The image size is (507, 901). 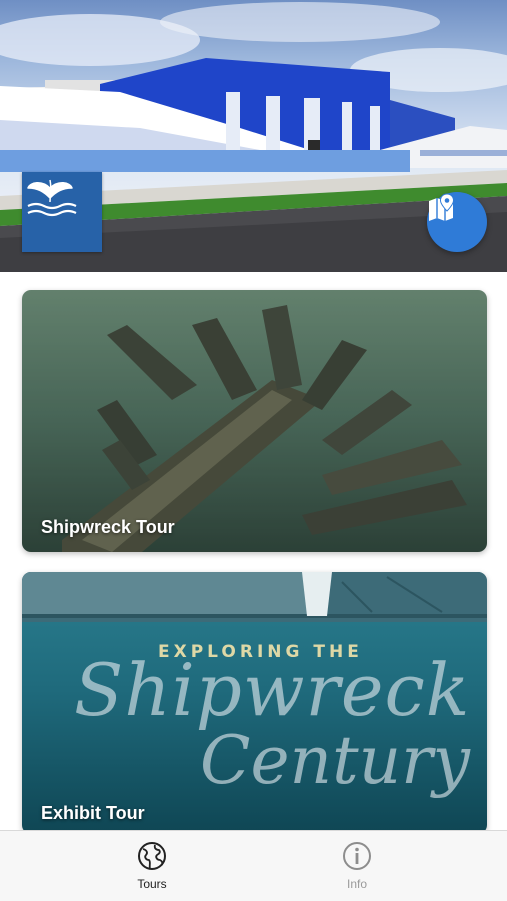 I want to click on tab-info: Info, so click(x=357, y=866).